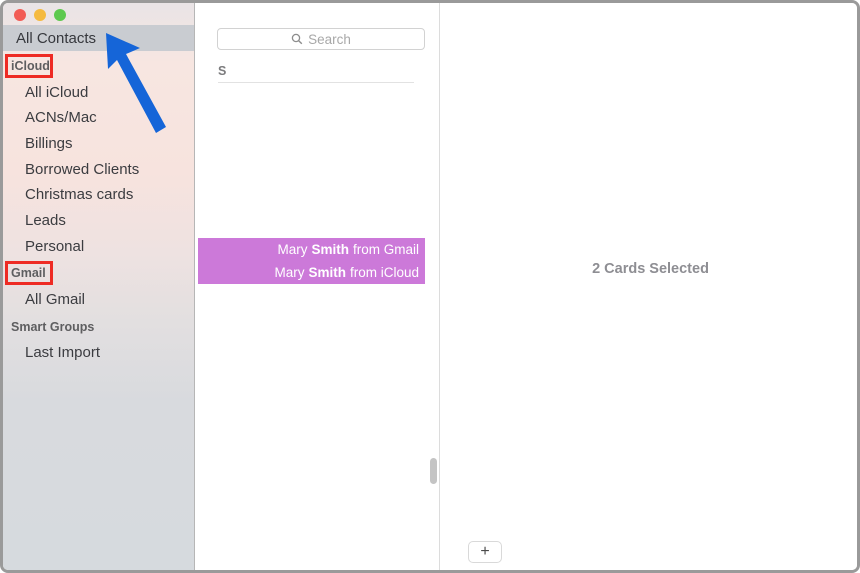 This screenshot has width=860, height=573. What do you see at coordinates (56, 38) in the screenshot?
I see `sidebar-item-label: All Contacts` at bounding box center [56, 38].